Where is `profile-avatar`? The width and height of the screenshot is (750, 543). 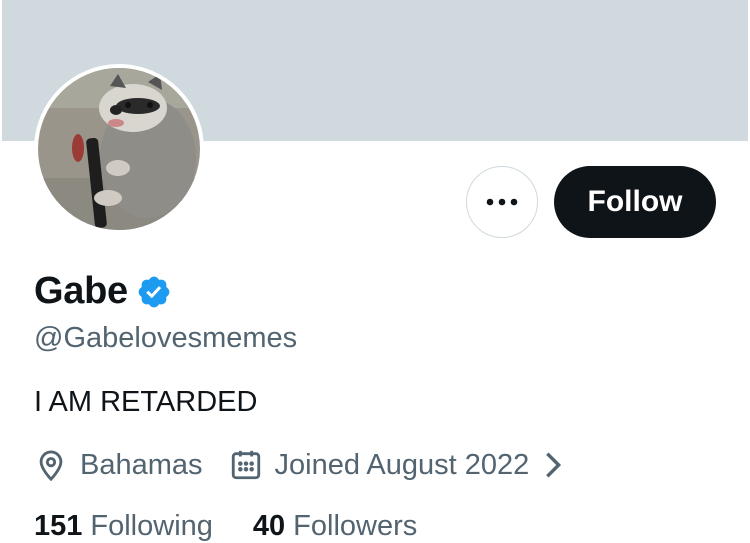 profile-avatar is located at coordinates (119, 149).